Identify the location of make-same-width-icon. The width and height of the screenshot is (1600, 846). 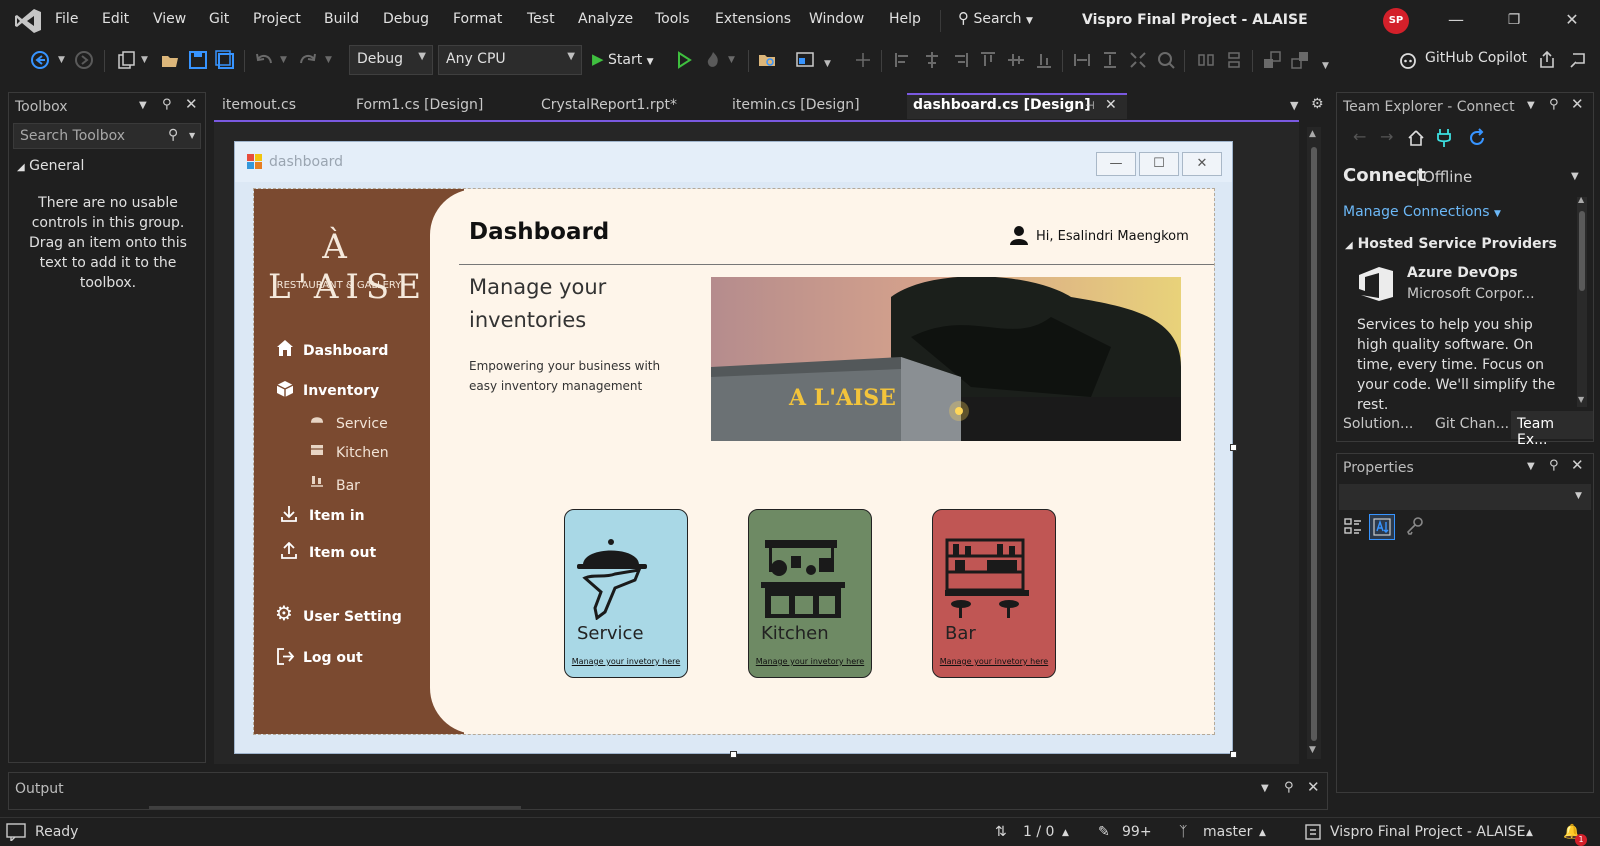
(1082, 60).